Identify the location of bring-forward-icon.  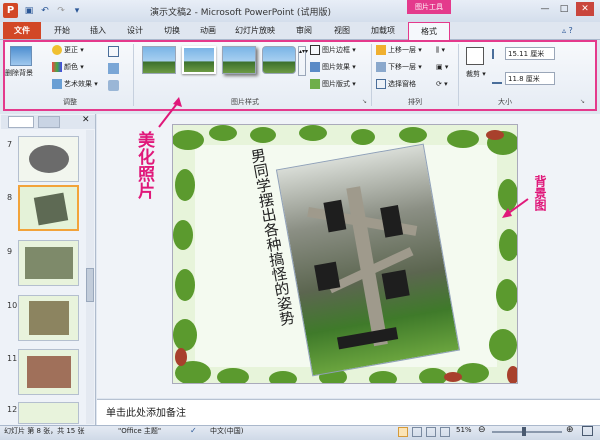
(381, 50).